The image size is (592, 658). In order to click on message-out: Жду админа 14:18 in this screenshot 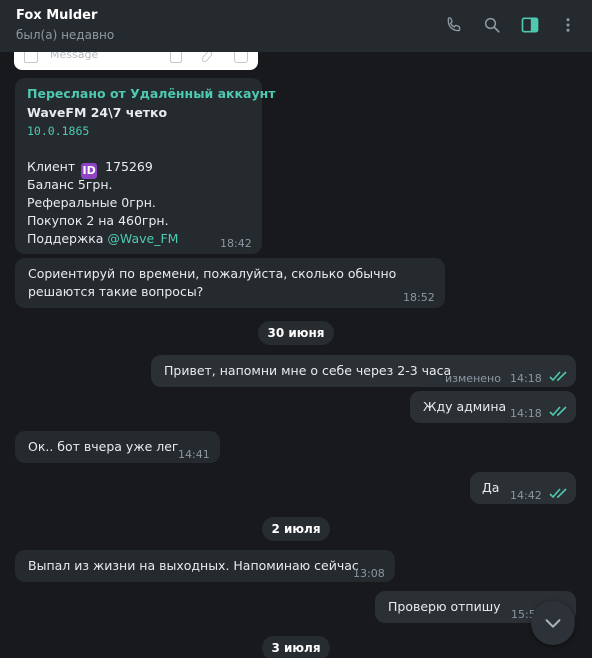, I will do `click(493, 407)`.